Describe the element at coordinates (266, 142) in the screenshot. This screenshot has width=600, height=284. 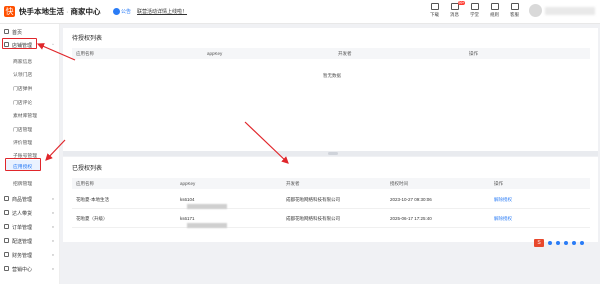
I see `arrow-to-authorized-list` at that location.